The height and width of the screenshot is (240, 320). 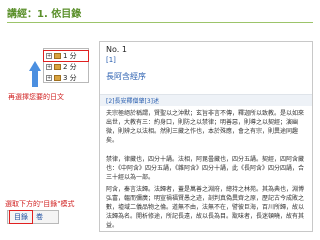 What do you see at coordinates (40, 204) in the screenshot?
I see `hint-select-tab: 選取下方的"目錄"模式` at bounding box center [40, 204].